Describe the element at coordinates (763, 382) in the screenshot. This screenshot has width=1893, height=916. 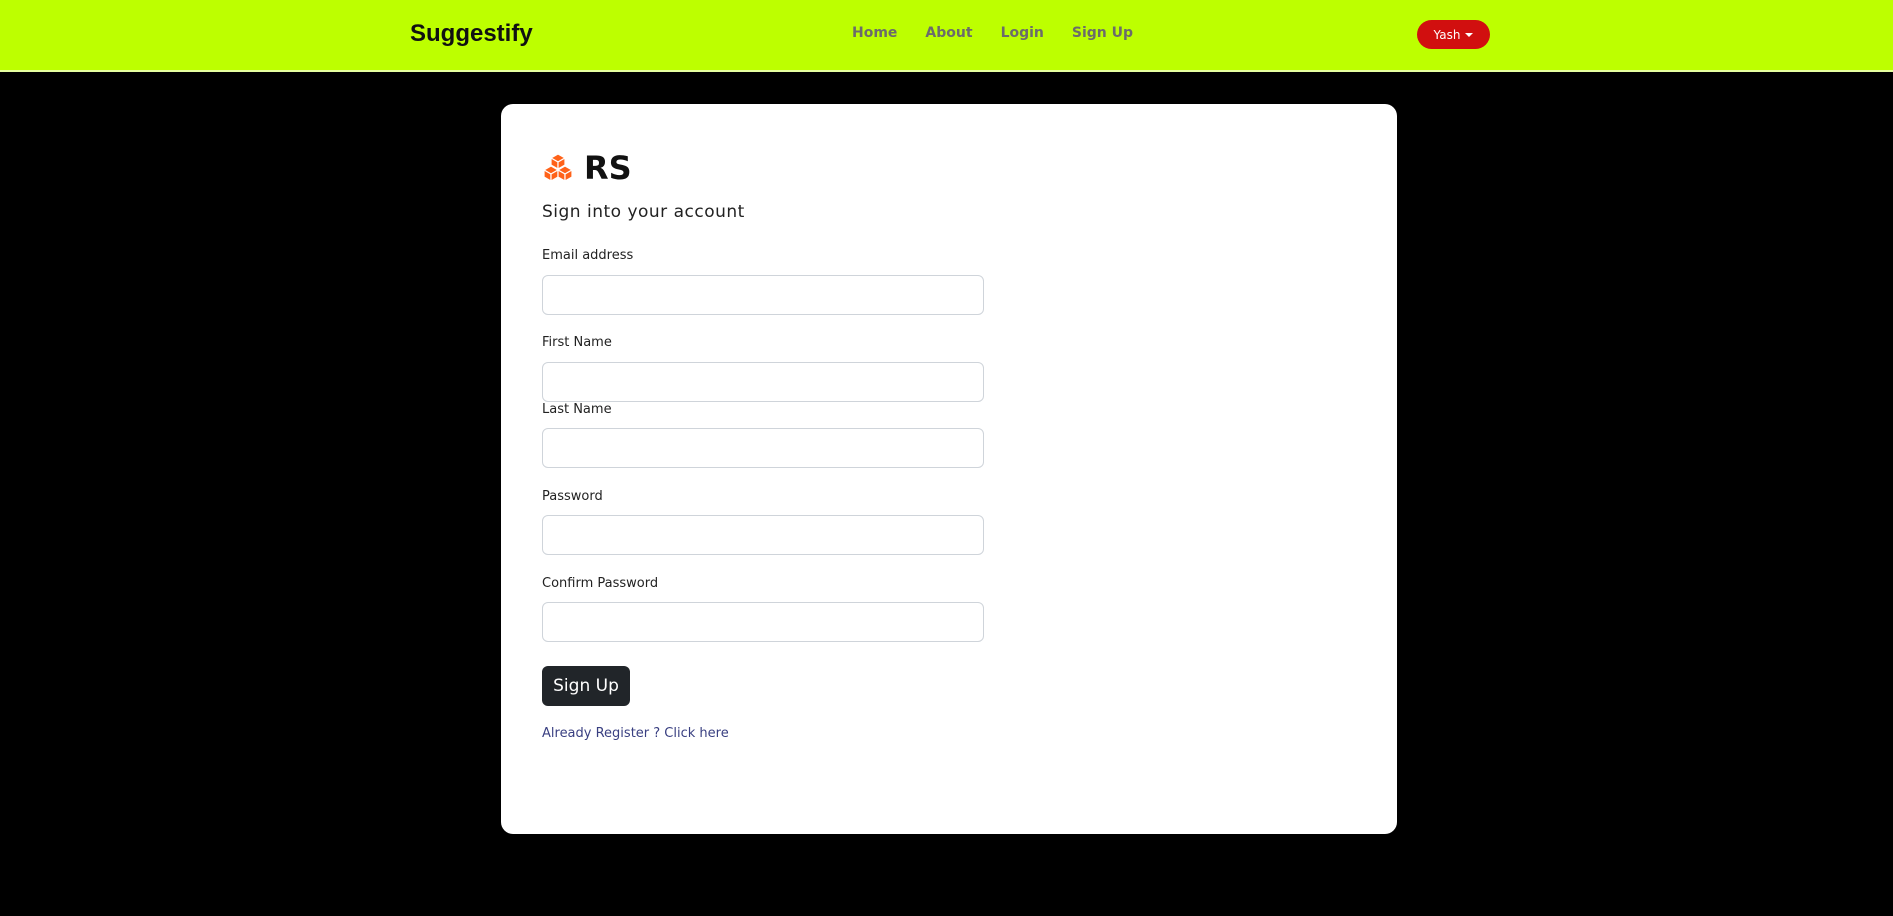
I see `first-name-field` at that location.